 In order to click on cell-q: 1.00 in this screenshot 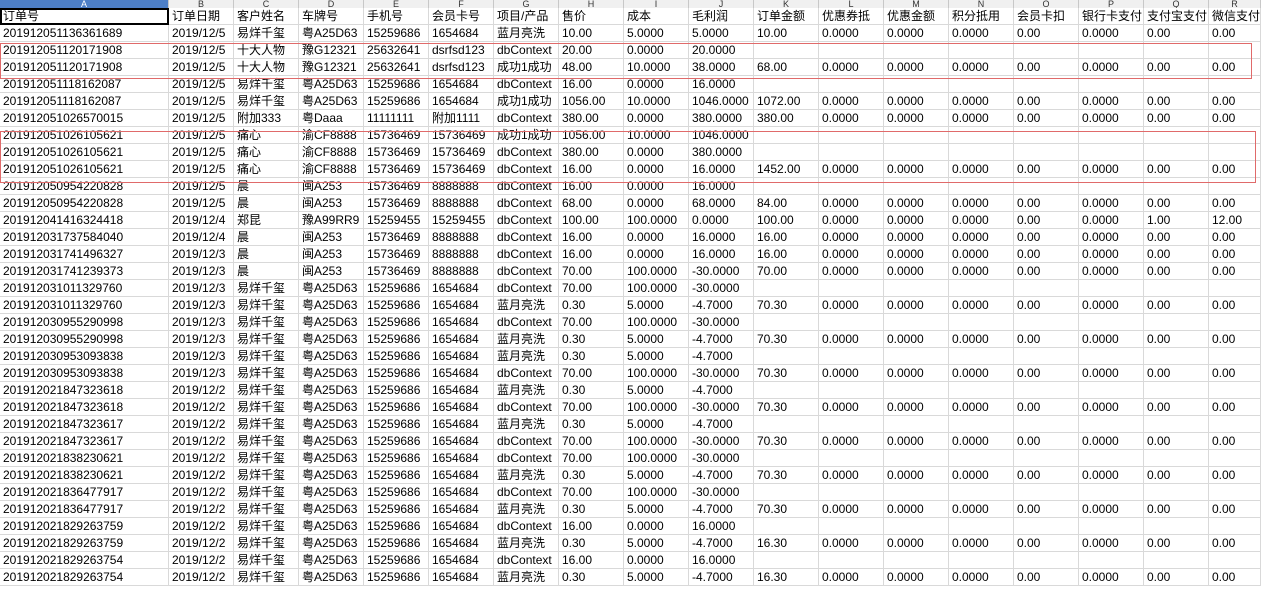, I will do `click(1176, 220)`.